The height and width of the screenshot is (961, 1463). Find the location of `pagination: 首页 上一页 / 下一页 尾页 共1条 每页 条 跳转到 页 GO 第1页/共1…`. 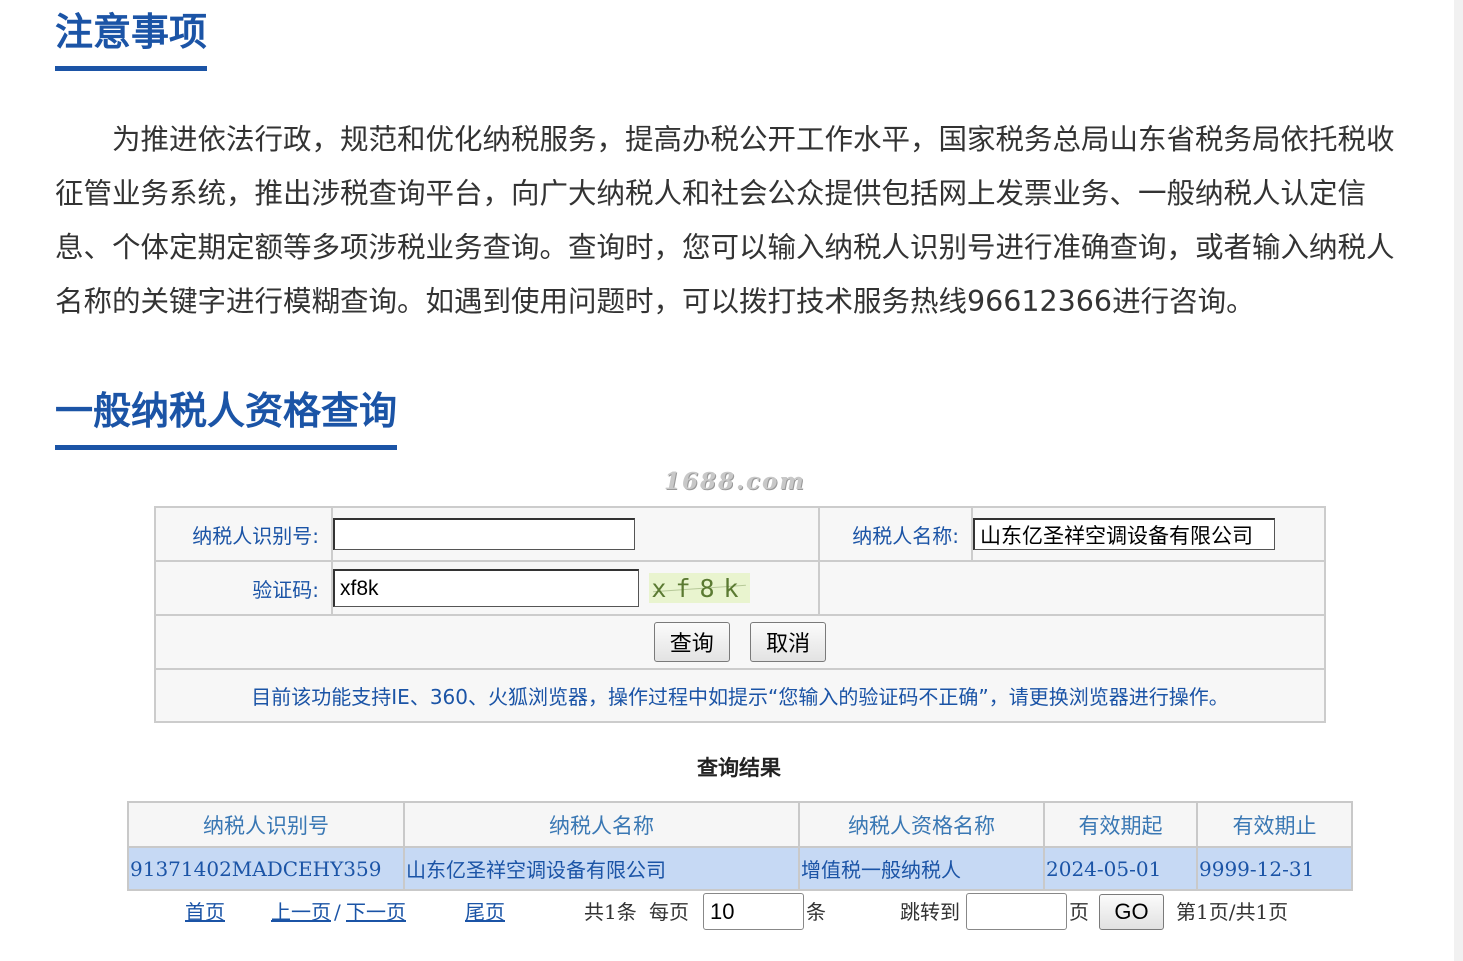

pagination: 首页 上一页 / 下一页 尾页 共1条 每页 条 跳转到 页 GO 第1页/共1… is located at coordinates (731, 912).